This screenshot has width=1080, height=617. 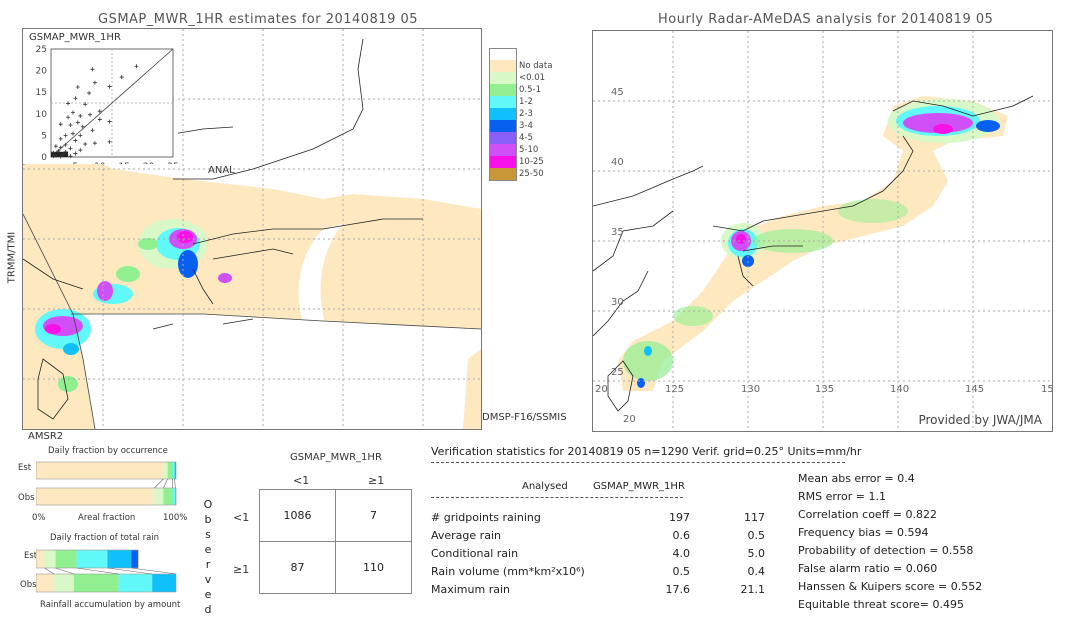 I want to click on stat-analysed-value: 197, so click(x=679, y=517).